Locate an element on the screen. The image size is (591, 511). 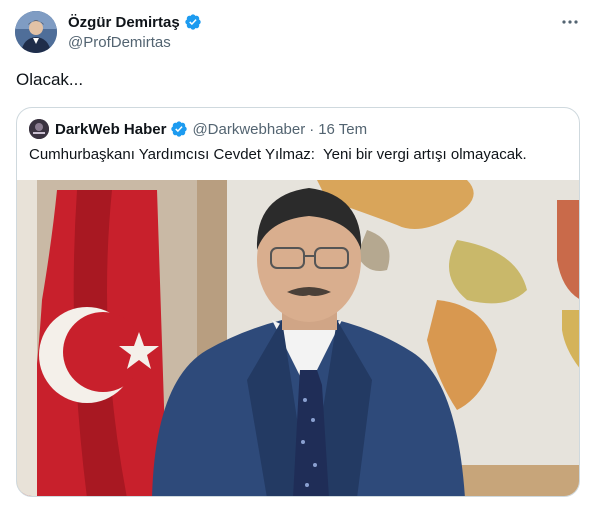
author-avatar is located at coordinates (36, 32).